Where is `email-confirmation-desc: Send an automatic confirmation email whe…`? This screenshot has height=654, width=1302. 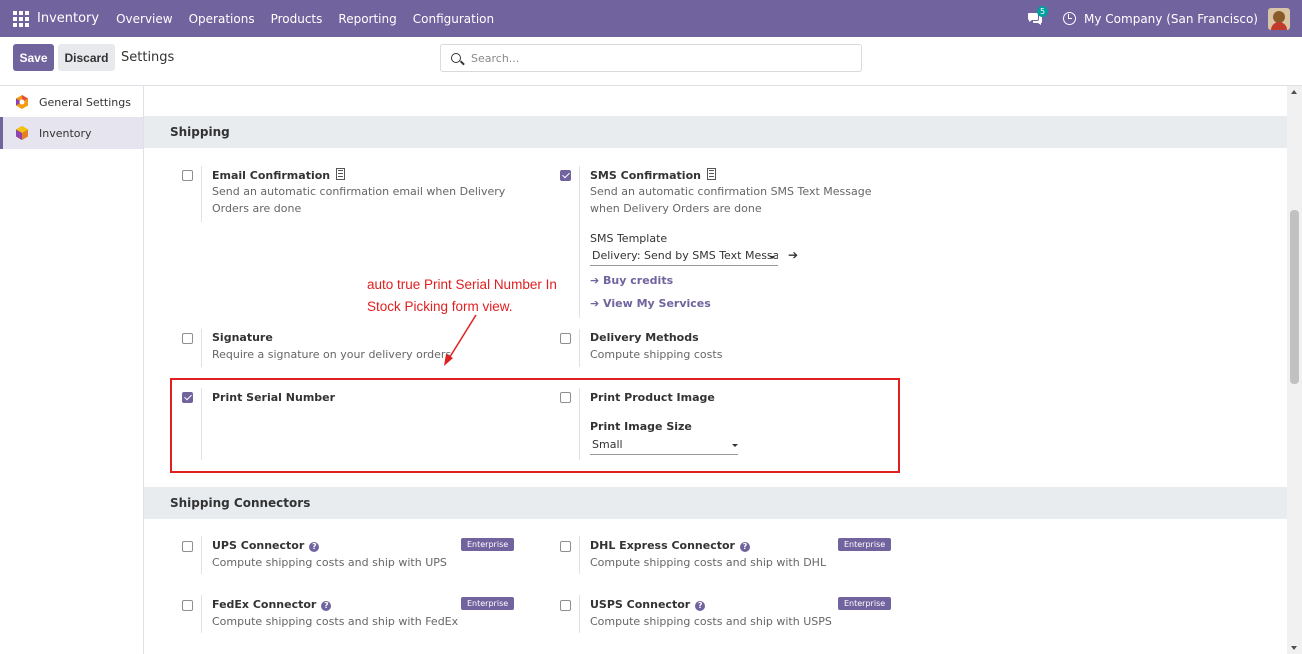 email-confirmation-desc: Send an automatic confirmation email whe… is located at coordinates (359, 200).